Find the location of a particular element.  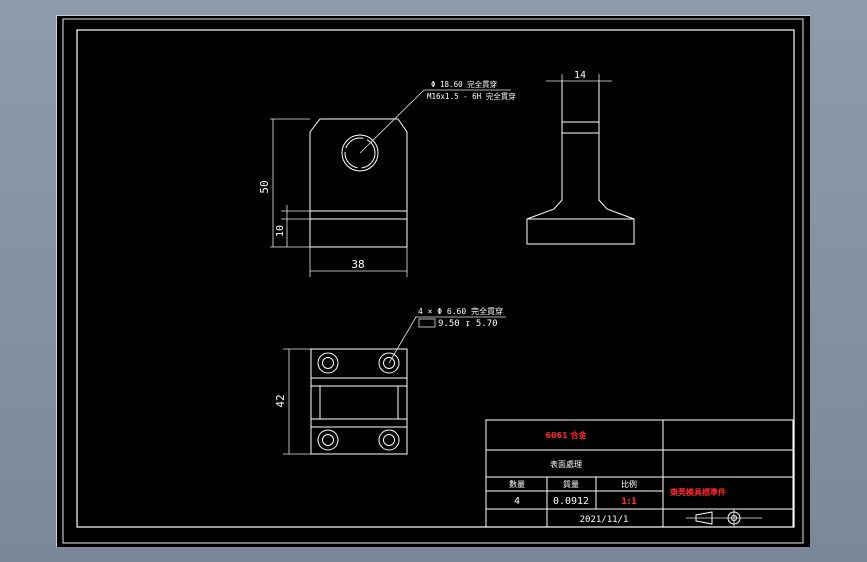

scale-value: 1:1 is located at coordinates (629, 502).